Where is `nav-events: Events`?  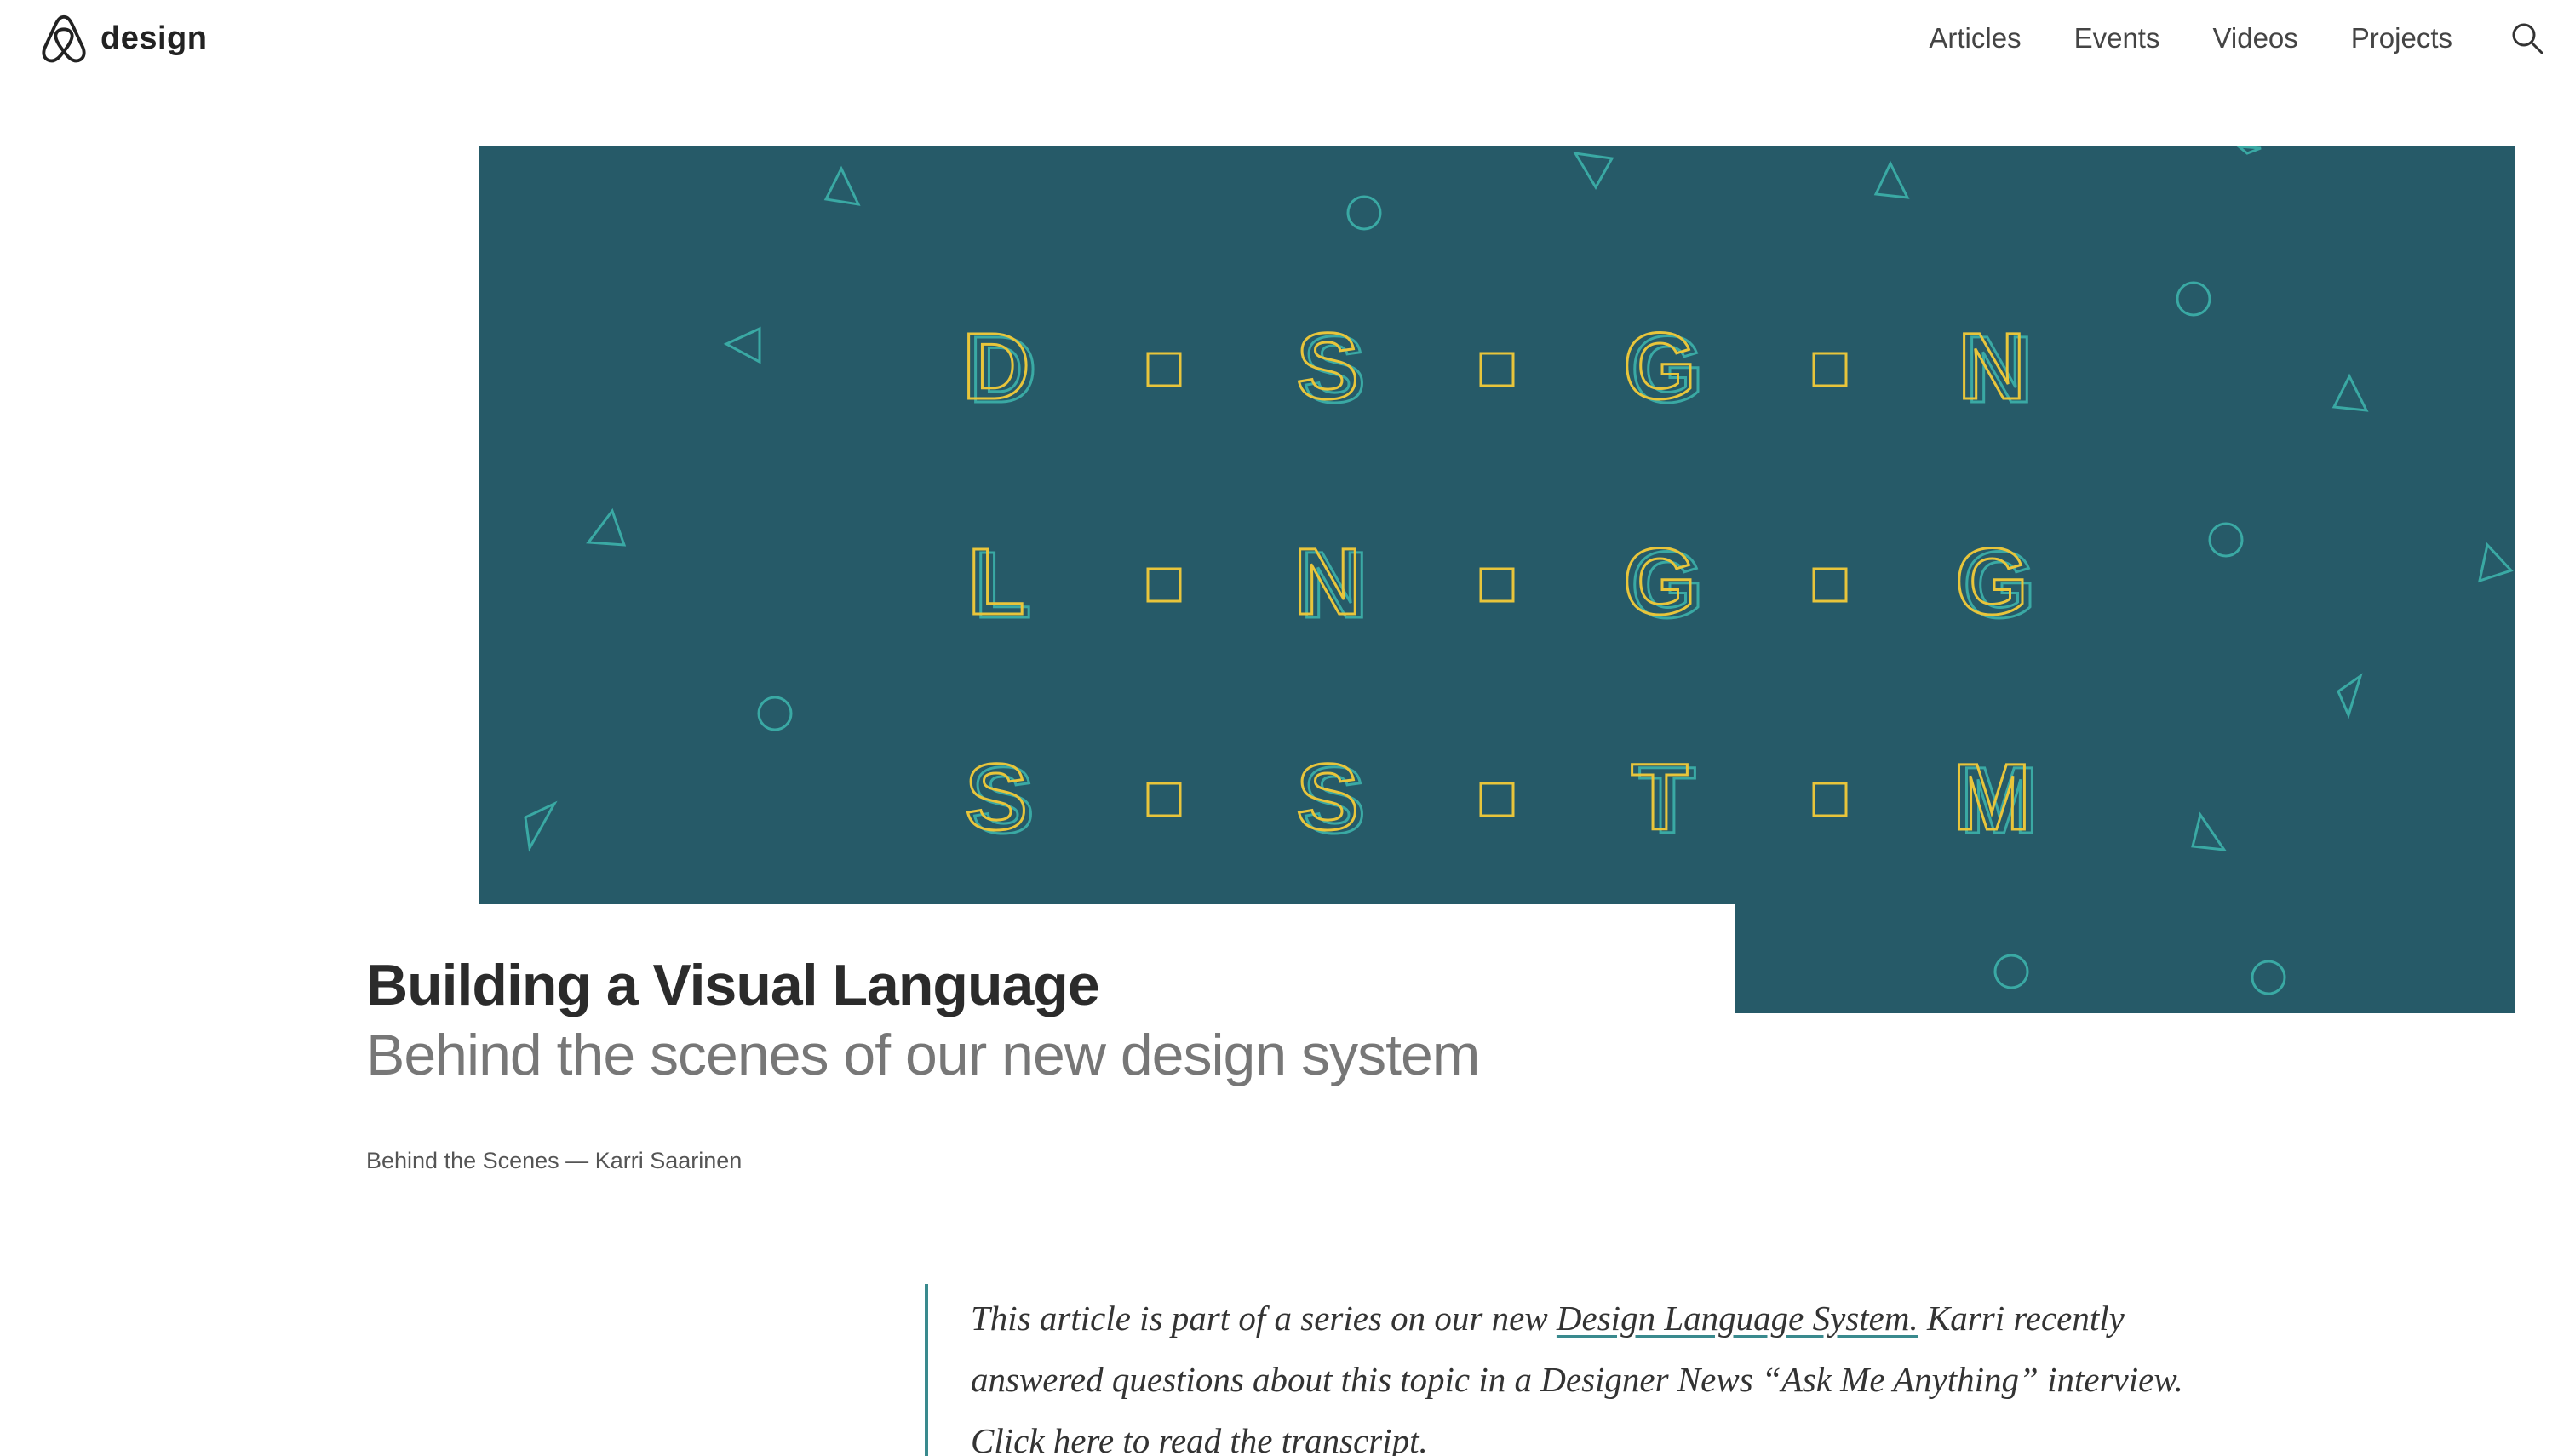 nav-events: Events is located at coordinates (2117, 38).